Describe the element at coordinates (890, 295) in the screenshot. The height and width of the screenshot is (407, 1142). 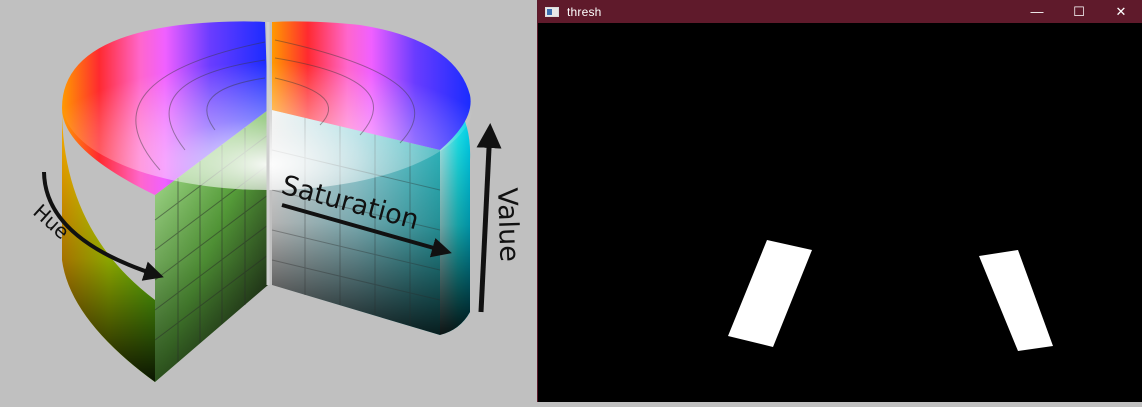
I see `threshold-mask` at that location.